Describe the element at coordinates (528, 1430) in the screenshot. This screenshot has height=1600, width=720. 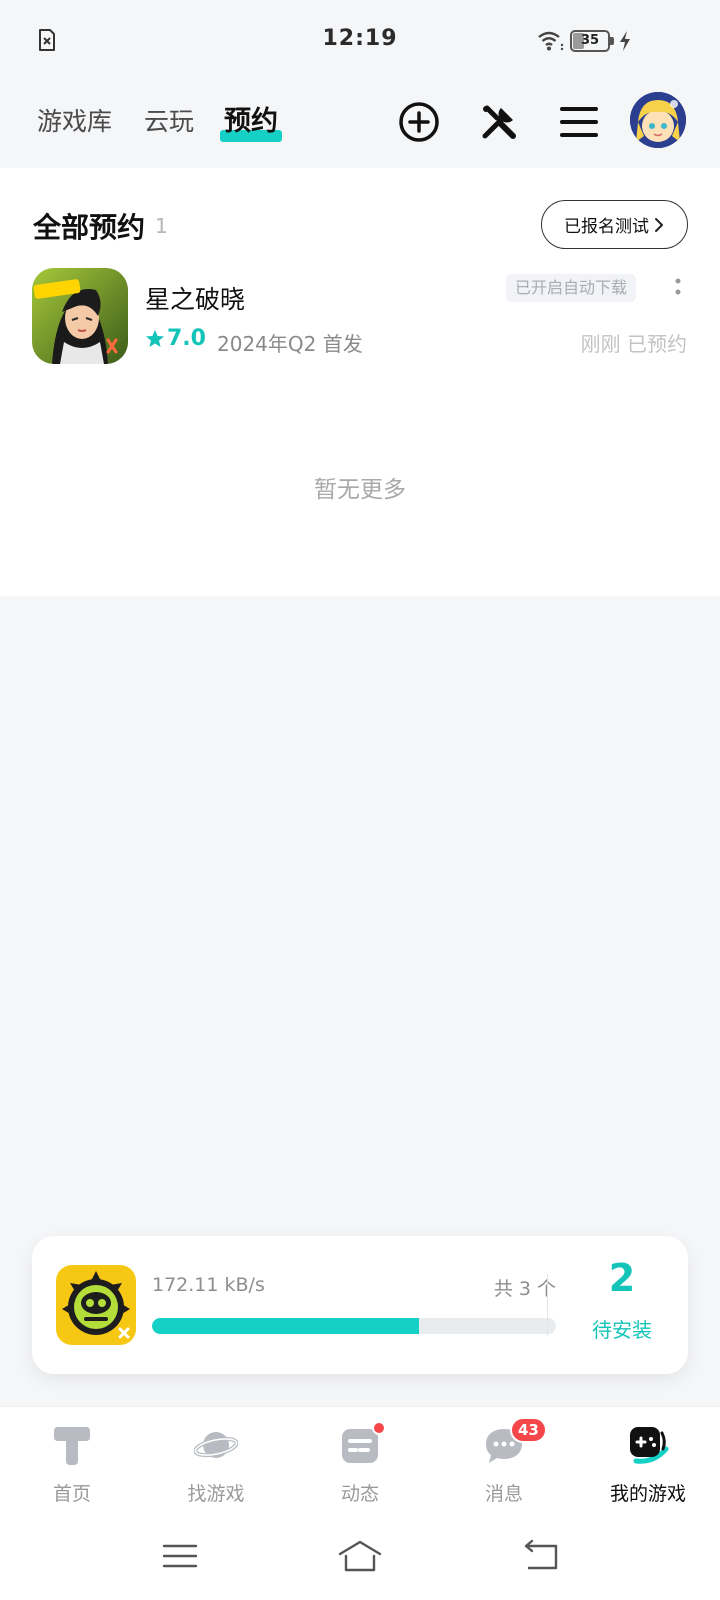
I see `message-count-badge: 43` at that location.